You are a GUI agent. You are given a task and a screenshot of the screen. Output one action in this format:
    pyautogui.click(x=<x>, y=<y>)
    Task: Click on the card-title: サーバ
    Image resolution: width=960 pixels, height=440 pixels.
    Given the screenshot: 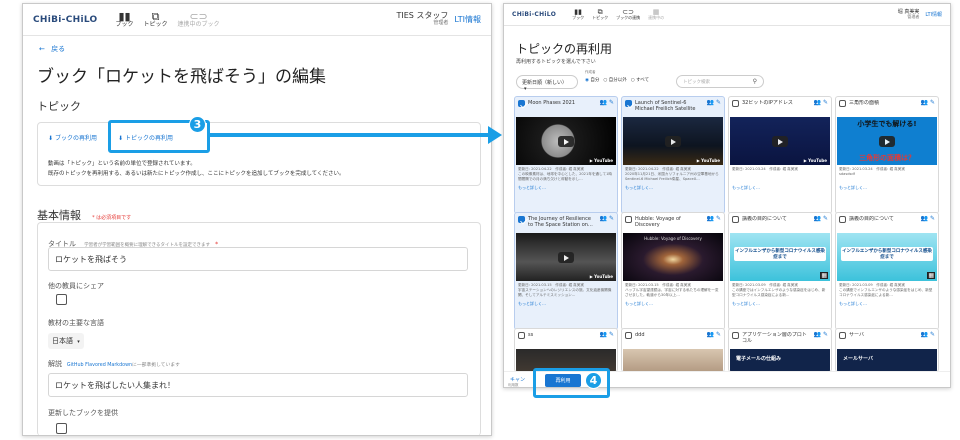 What is the action you would take?
    pyautogui.click(x=856, y=335)
    